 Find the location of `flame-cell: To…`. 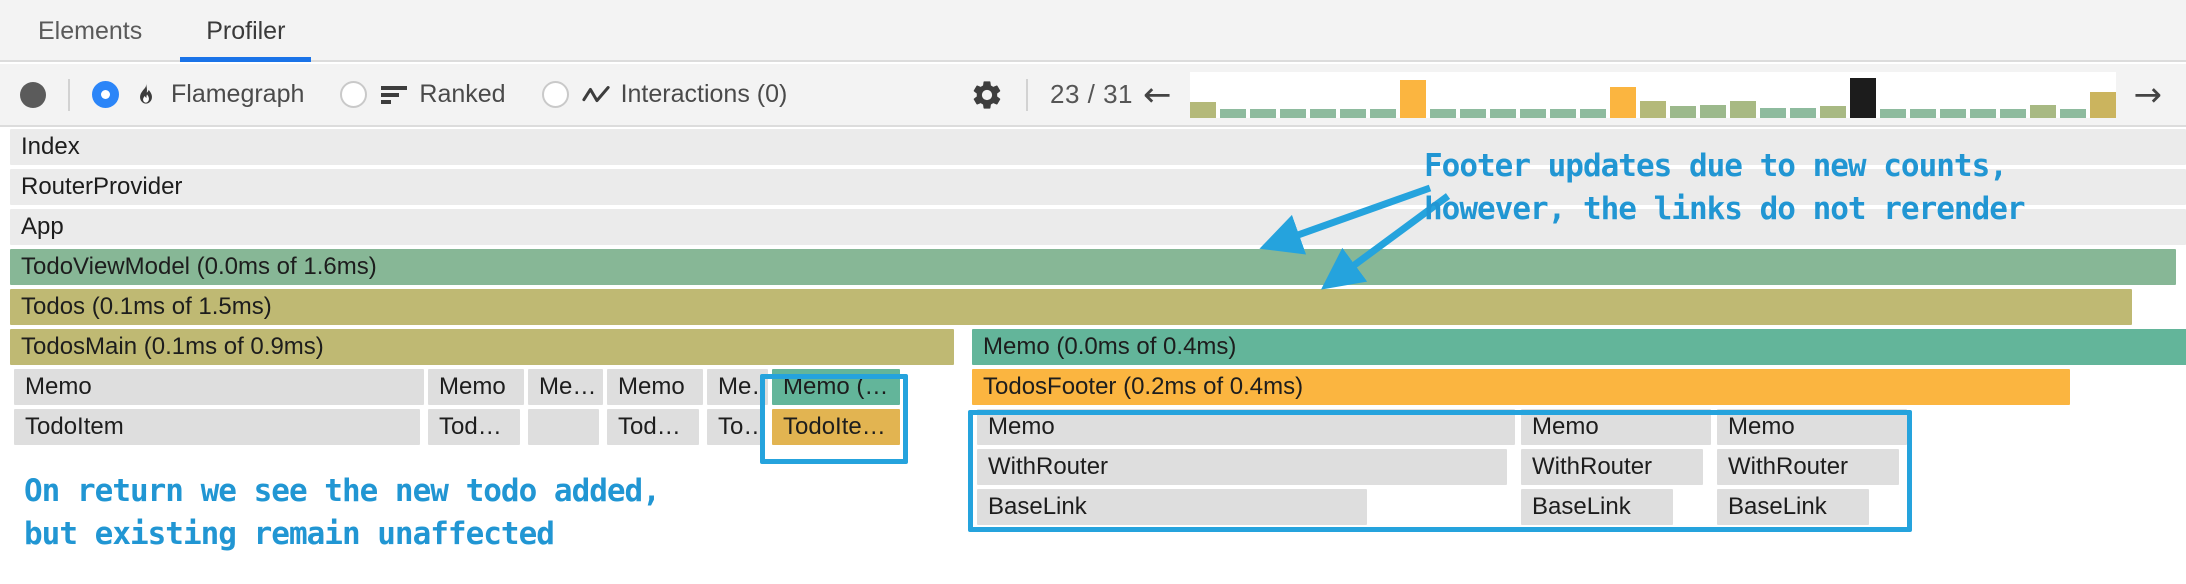

flame-cell: To… is located at coordinates (735, 427).